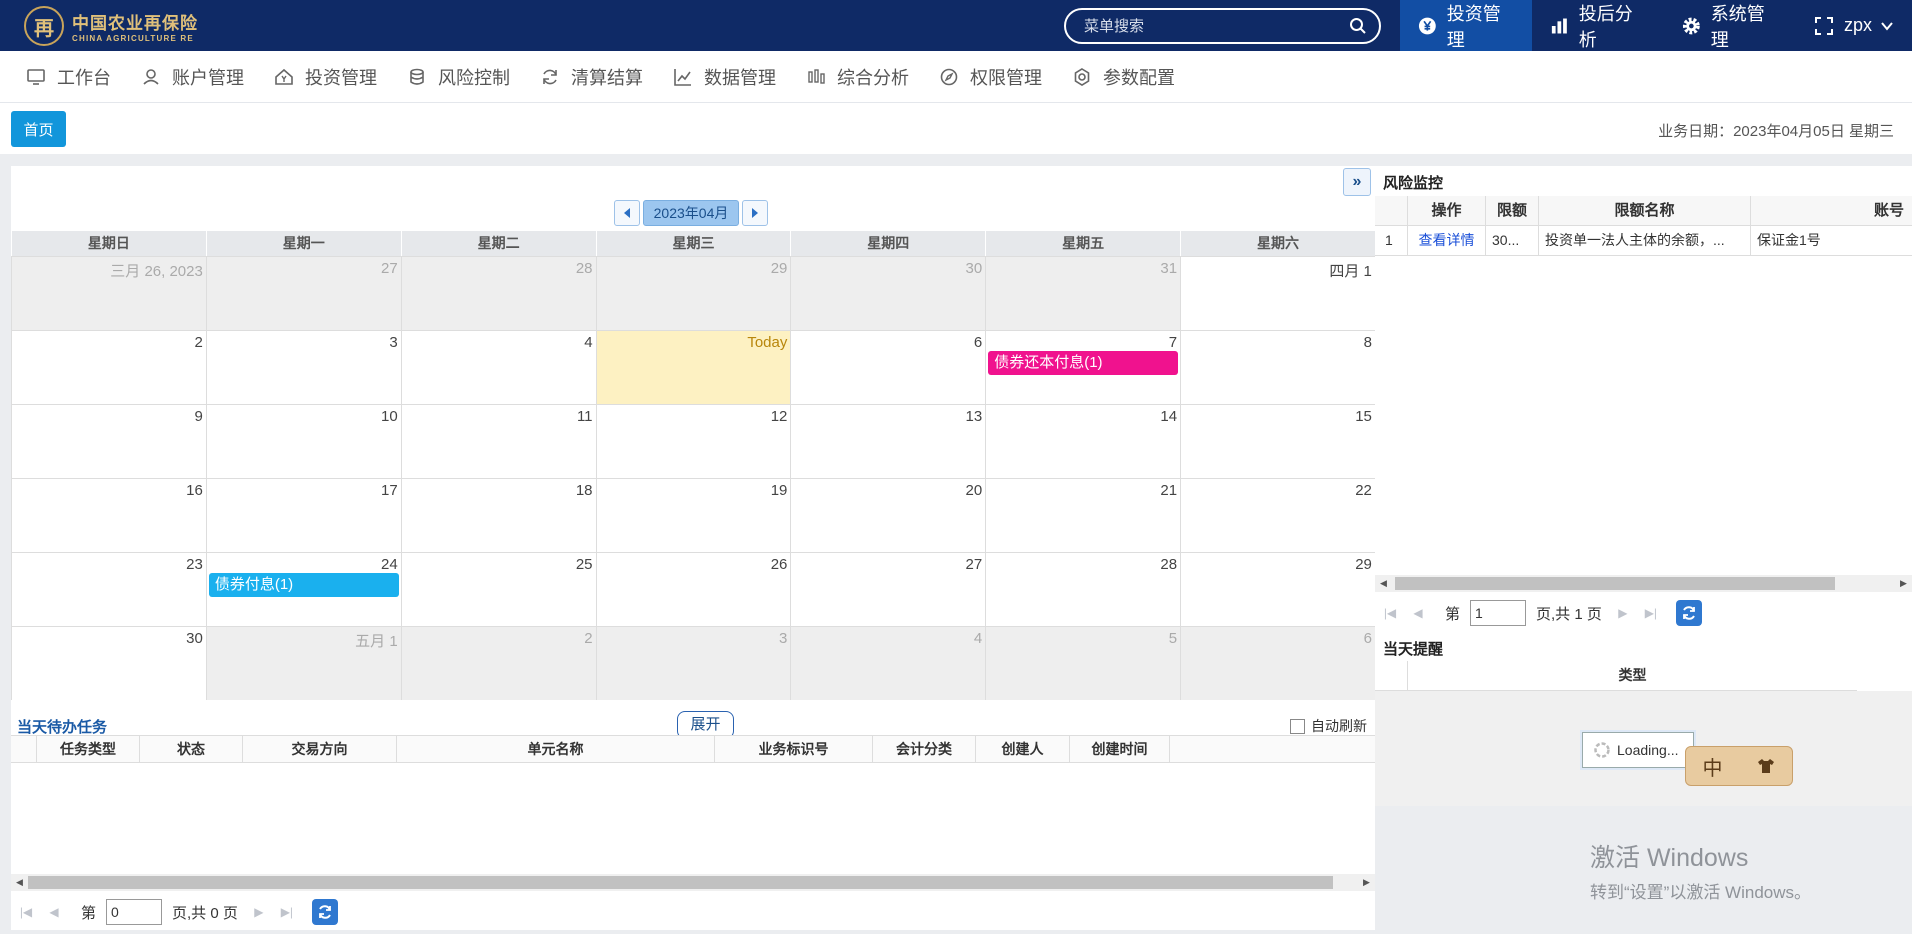 Image resolution: width=1912 pixels, height=934 pixels. Describe the element at coordinates (1083, 363) in the screenshot. I see `calendar-event: 债券还本付息(1)` at that location.